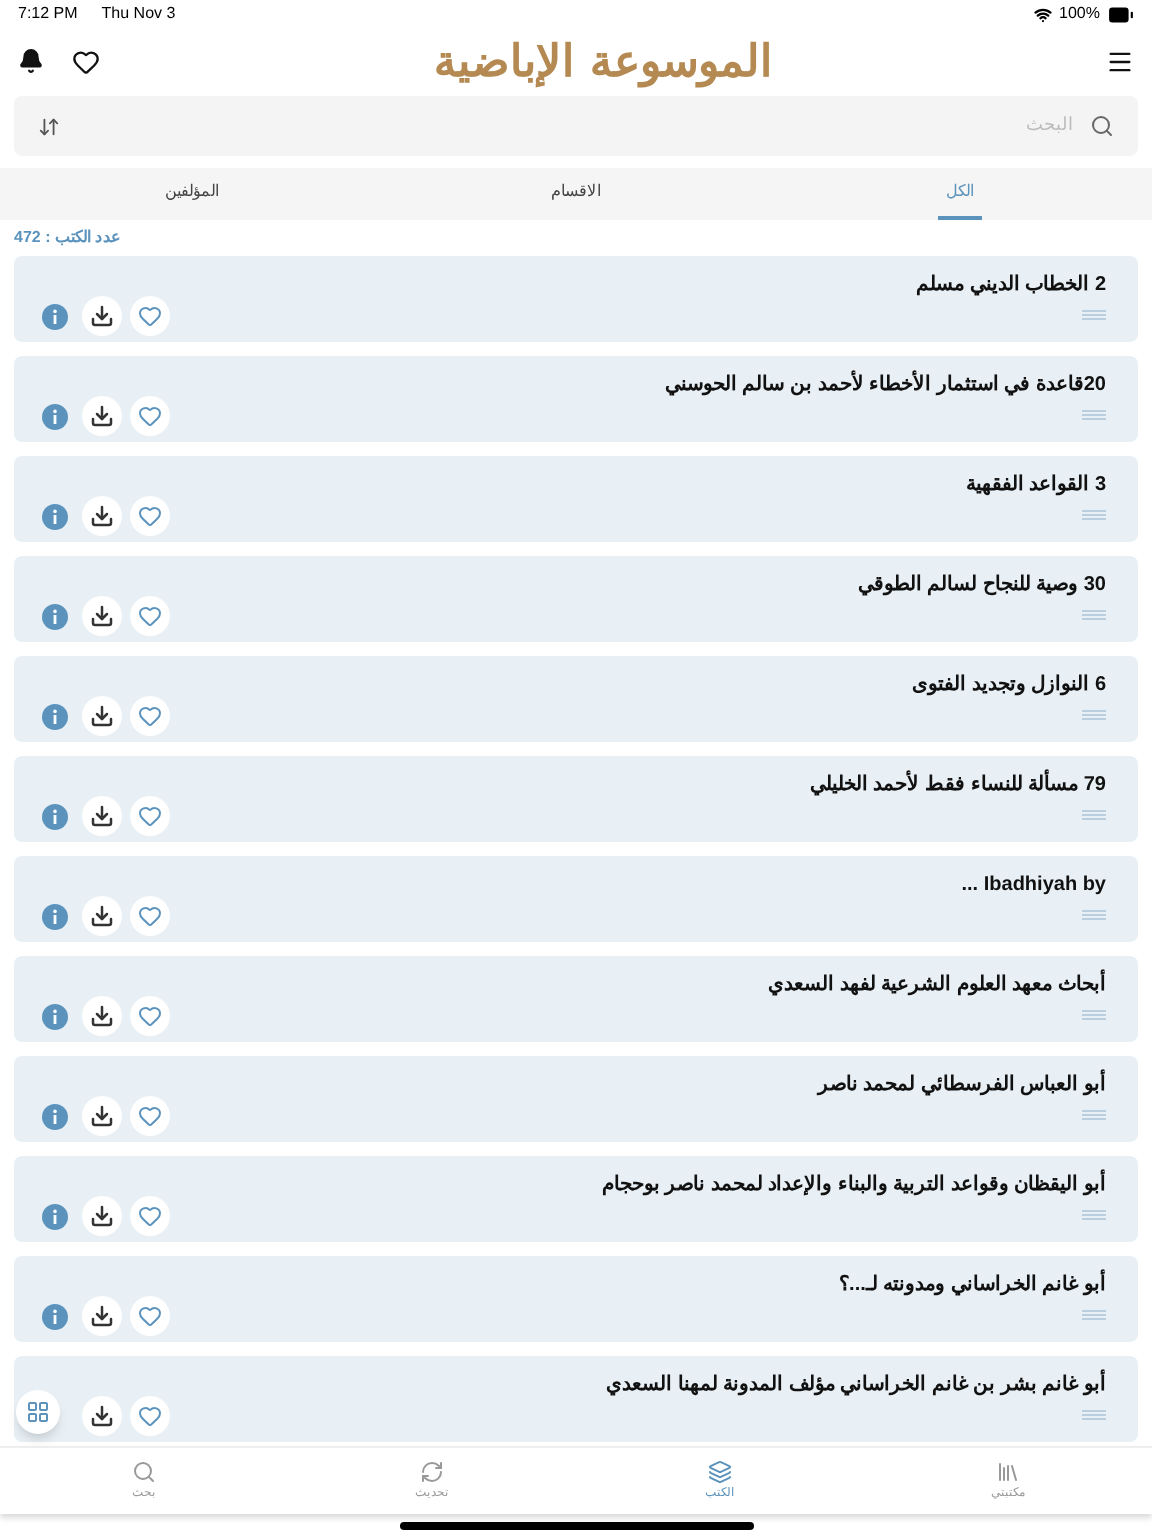 Image resolution: width=1152 pixels, height=1536 pixels. Describe the element at coordinates (1034, 126) in the screenshot. I see `search-input: البحث` at that location.